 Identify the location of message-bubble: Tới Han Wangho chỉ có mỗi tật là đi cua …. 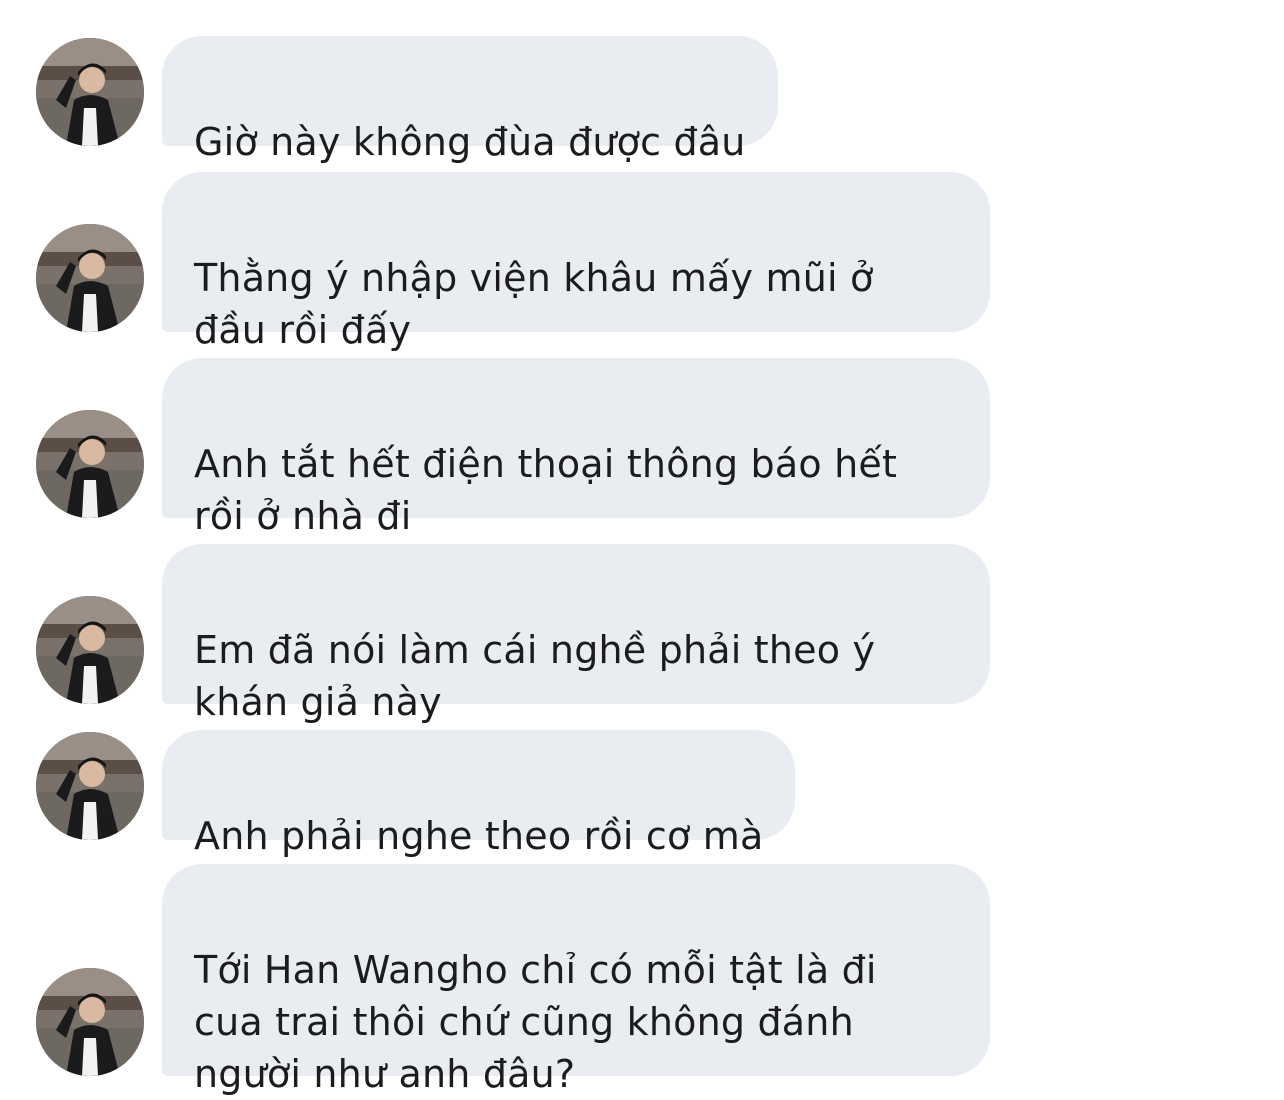
(576, 980).